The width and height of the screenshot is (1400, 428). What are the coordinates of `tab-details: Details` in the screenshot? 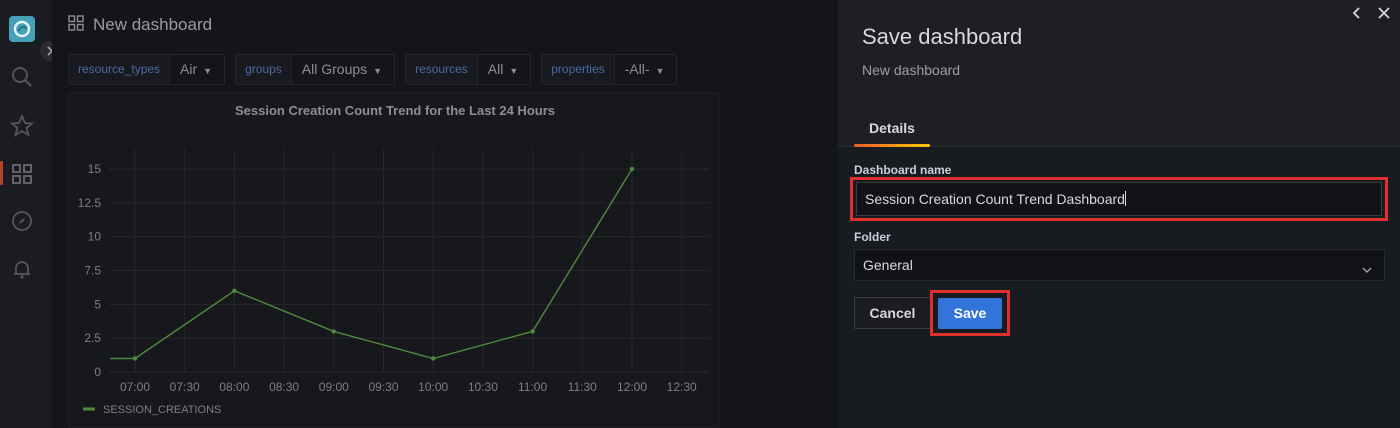 It's located at (892, 128).